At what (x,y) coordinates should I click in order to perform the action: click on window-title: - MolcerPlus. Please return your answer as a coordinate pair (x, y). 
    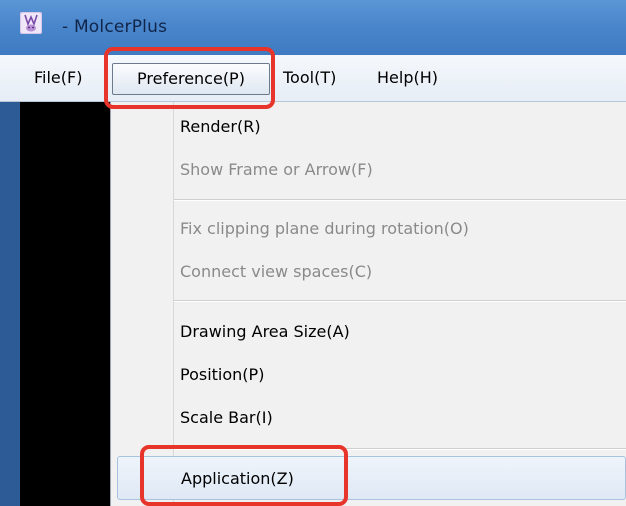
    Looking at the image, I should click on (115, 27).